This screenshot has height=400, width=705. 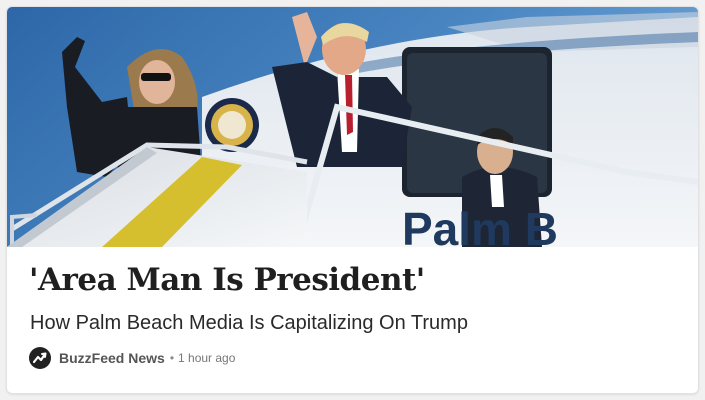 I want to click on article-headline: 'Area Man Is President', so click(x=227, y=280).